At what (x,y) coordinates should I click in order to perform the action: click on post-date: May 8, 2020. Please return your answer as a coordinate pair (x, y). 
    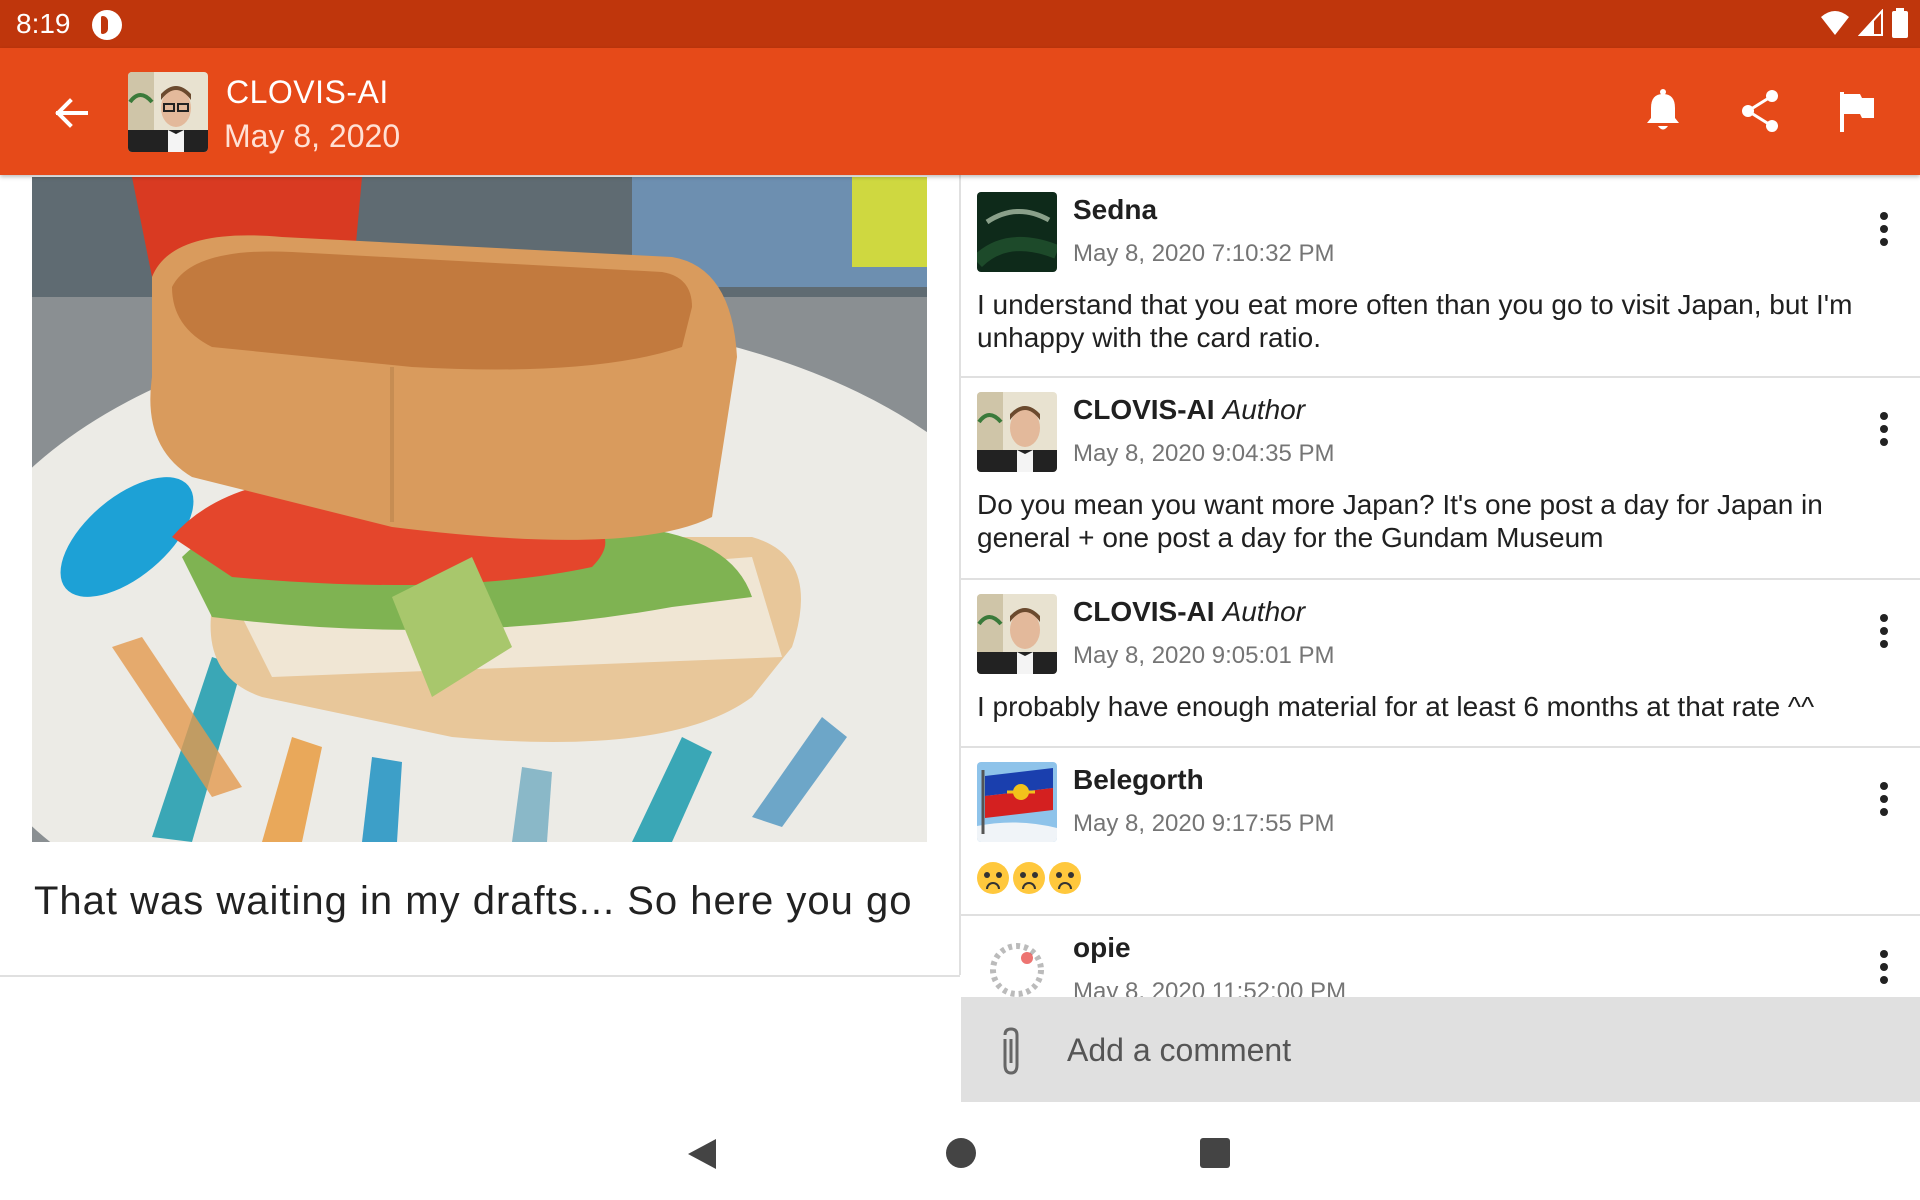
    Looking at the image, I should click on (312, 136).